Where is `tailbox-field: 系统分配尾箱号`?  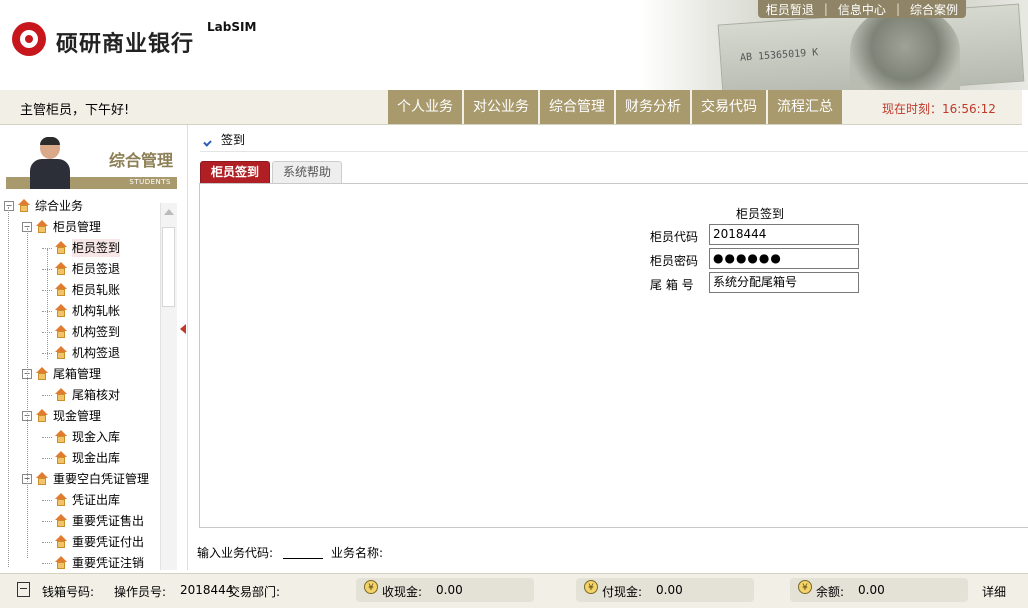
tailbox-field: 系统分配尾箱号 is located at coordinates (784, 282).